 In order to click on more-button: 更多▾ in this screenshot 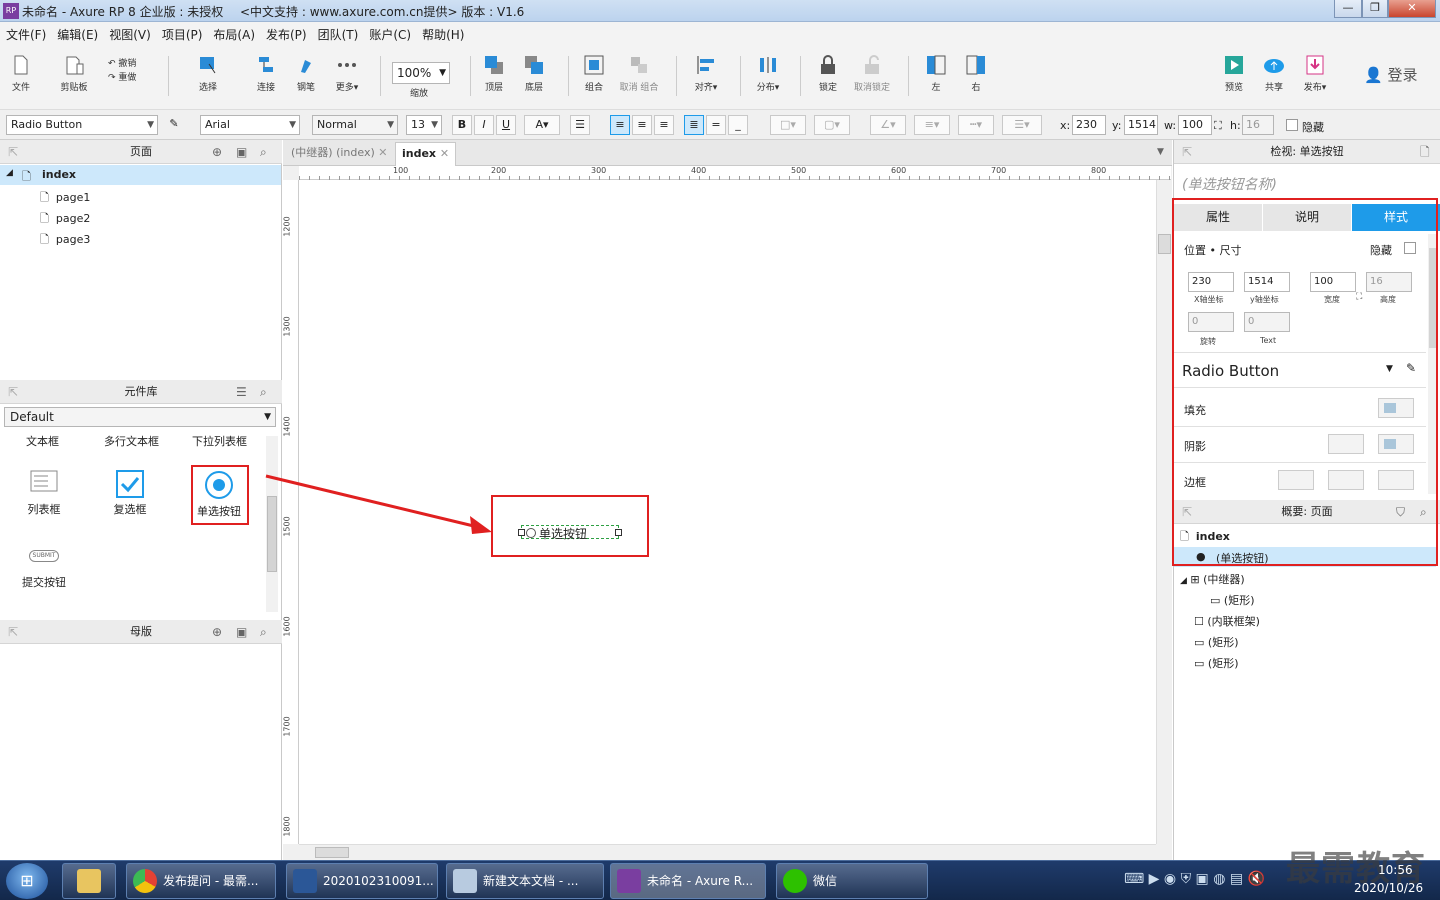, I will do `click(347, 73)`.